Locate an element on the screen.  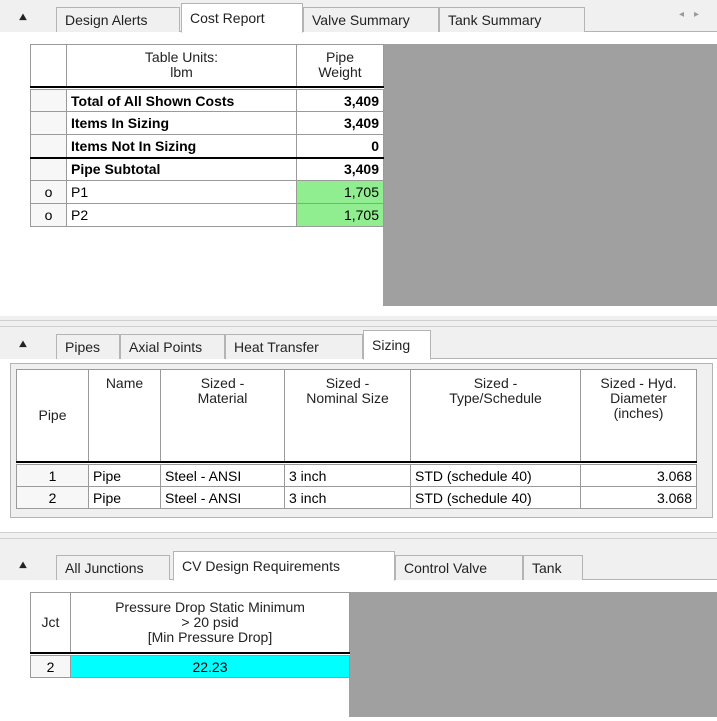
row-label: Items Not In Sizing is located at coordinates (181, 146).